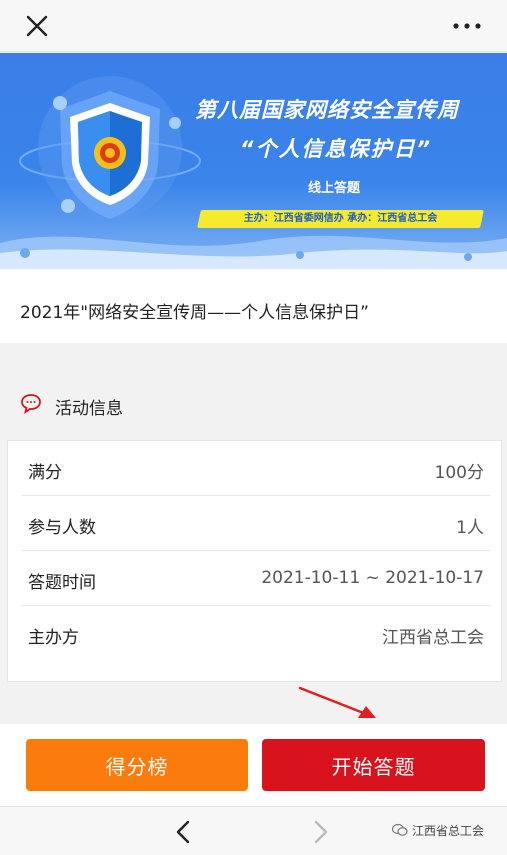 This screenshot has width=507, height=855. I want to click on close-icon, so click(37, 26).